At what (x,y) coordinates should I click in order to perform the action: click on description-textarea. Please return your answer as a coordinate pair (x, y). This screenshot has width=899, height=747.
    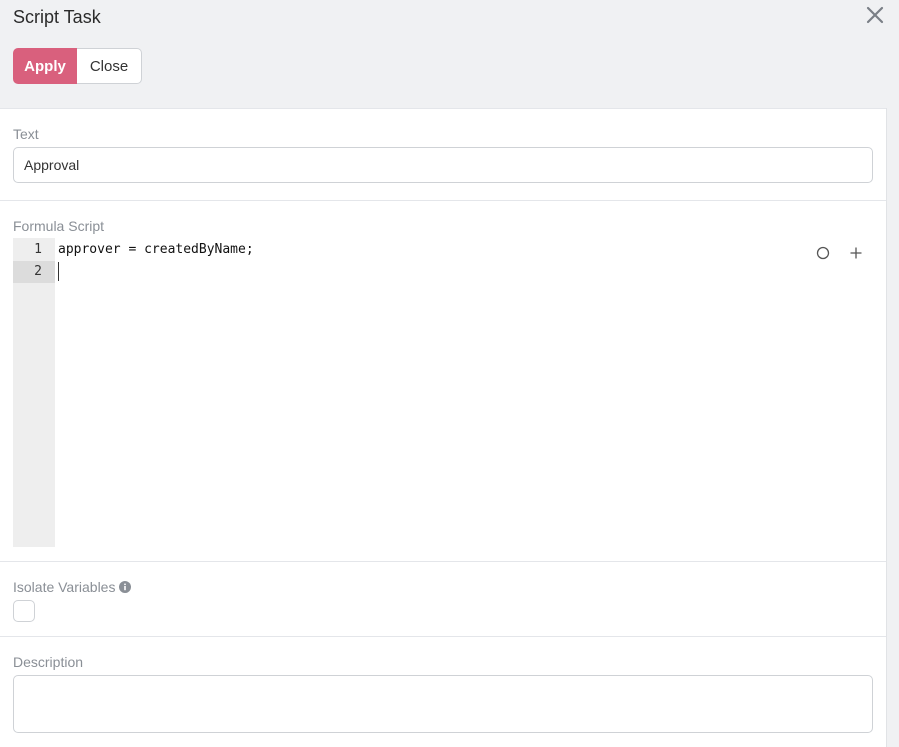
    Looking at the image, I should click on (443, 704).